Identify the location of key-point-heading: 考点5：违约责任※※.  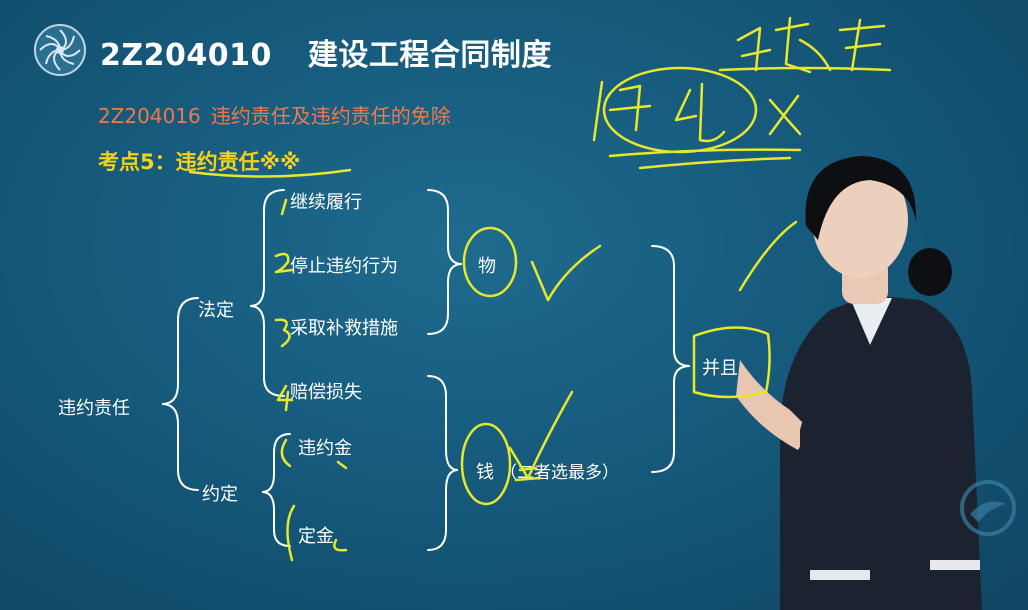
(199, 161).